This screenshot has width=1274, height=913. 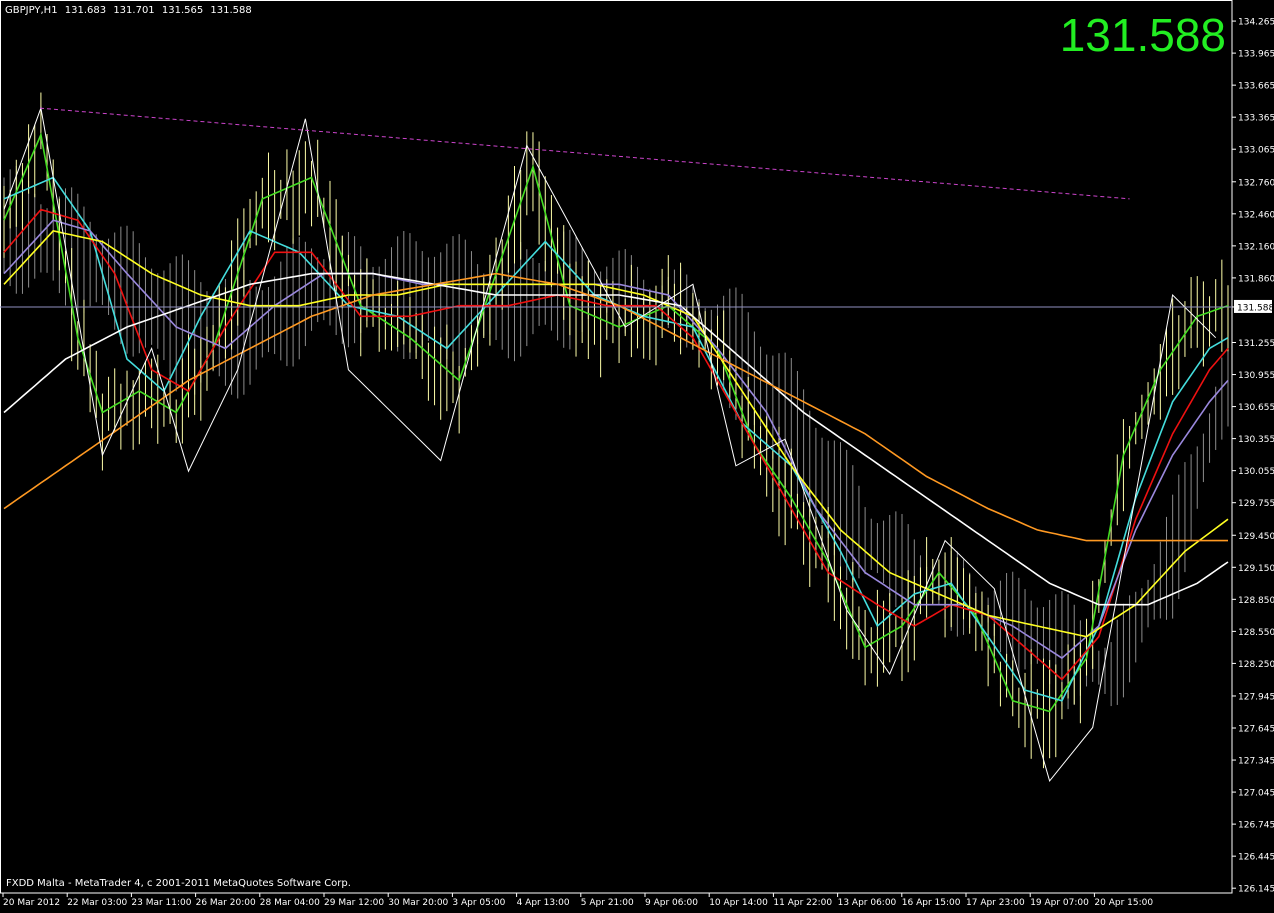 What do you see at coordinates (1256, 408) in the screenshot?
I see `y-tick-label: 130.655` at bounding box center [1256, 408].